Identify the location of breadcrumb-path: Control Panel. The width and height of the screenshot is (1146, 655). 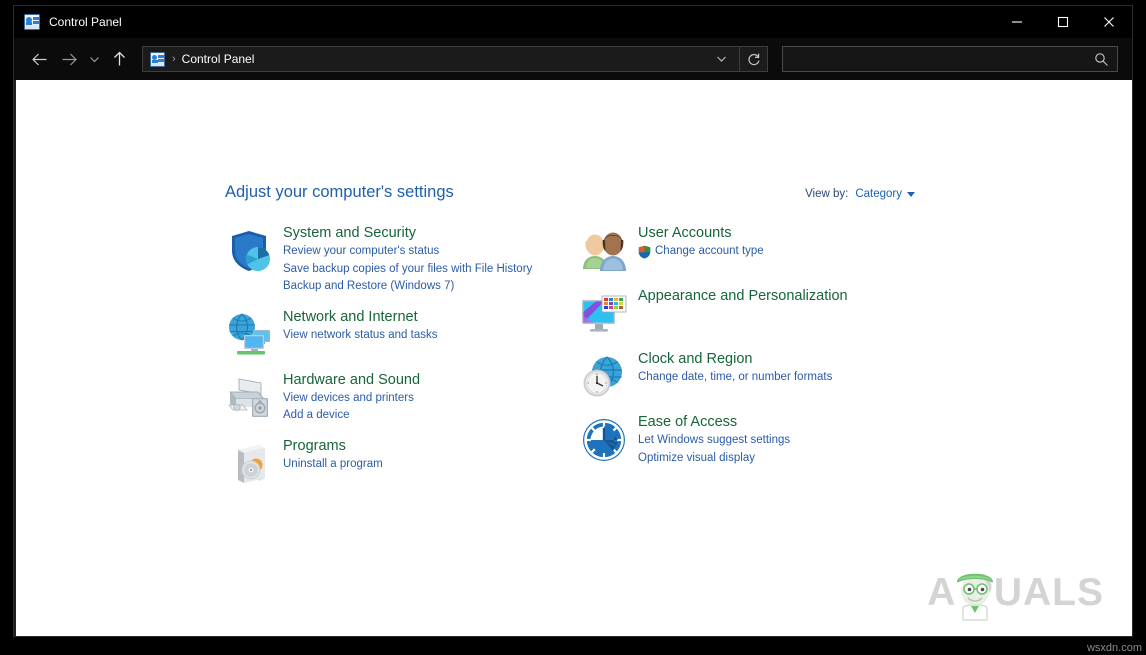
(445, 59).